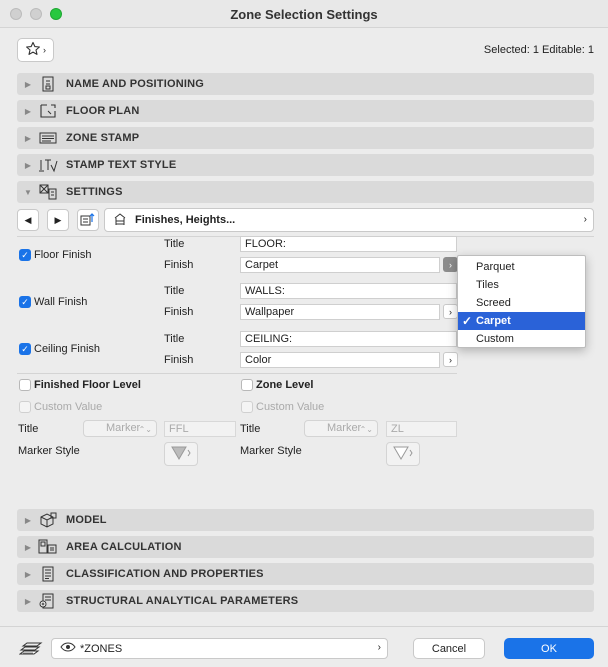 This screenshot has width=608, height=667. I want to click on section-stamp-text-style: ▶ STAMP TEXT STYLE, so click(305, 165).